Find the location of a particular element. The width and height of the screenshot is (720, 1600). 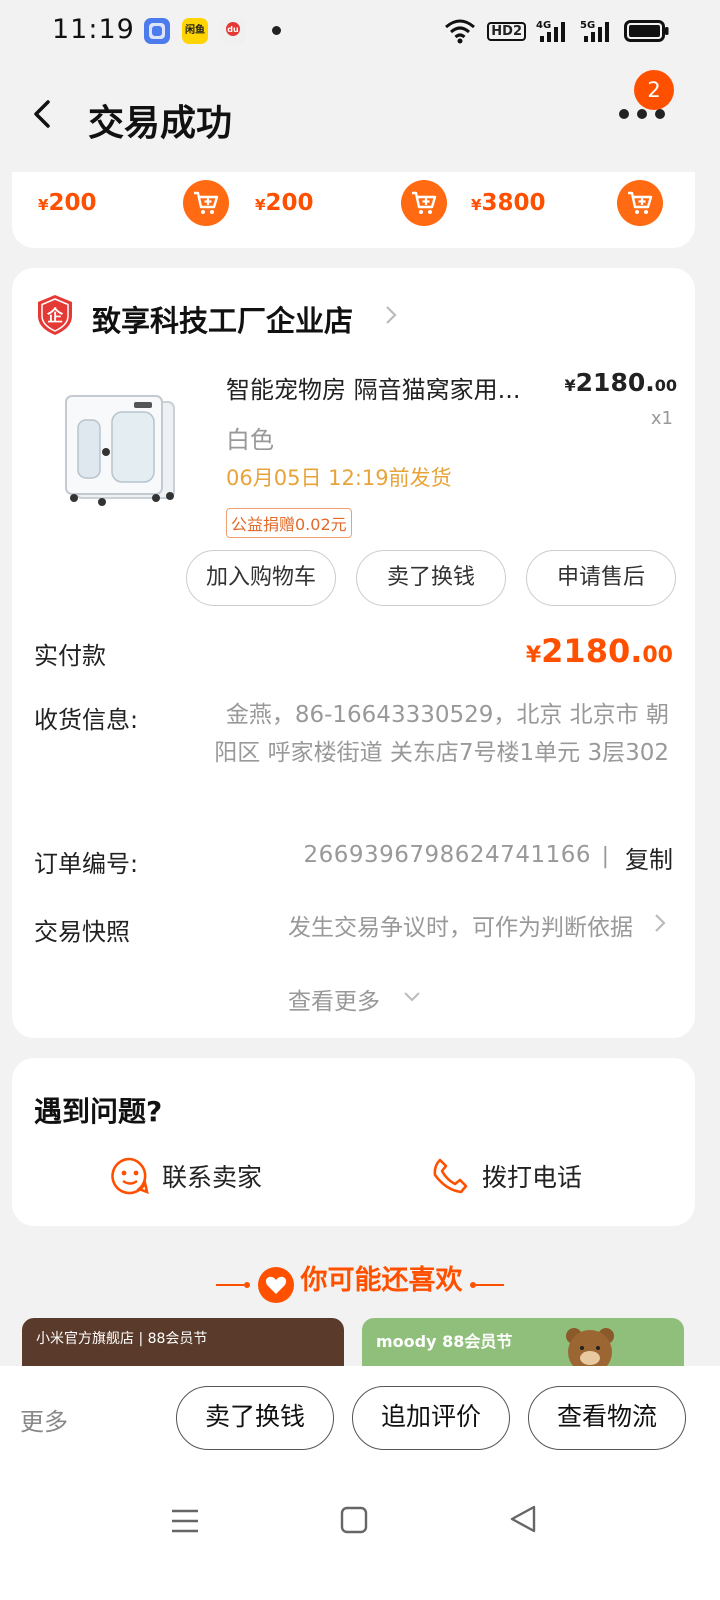

status-bar: 11:19 闲鱼 du HD2 4G 5G is located at coordinates (360, 32).